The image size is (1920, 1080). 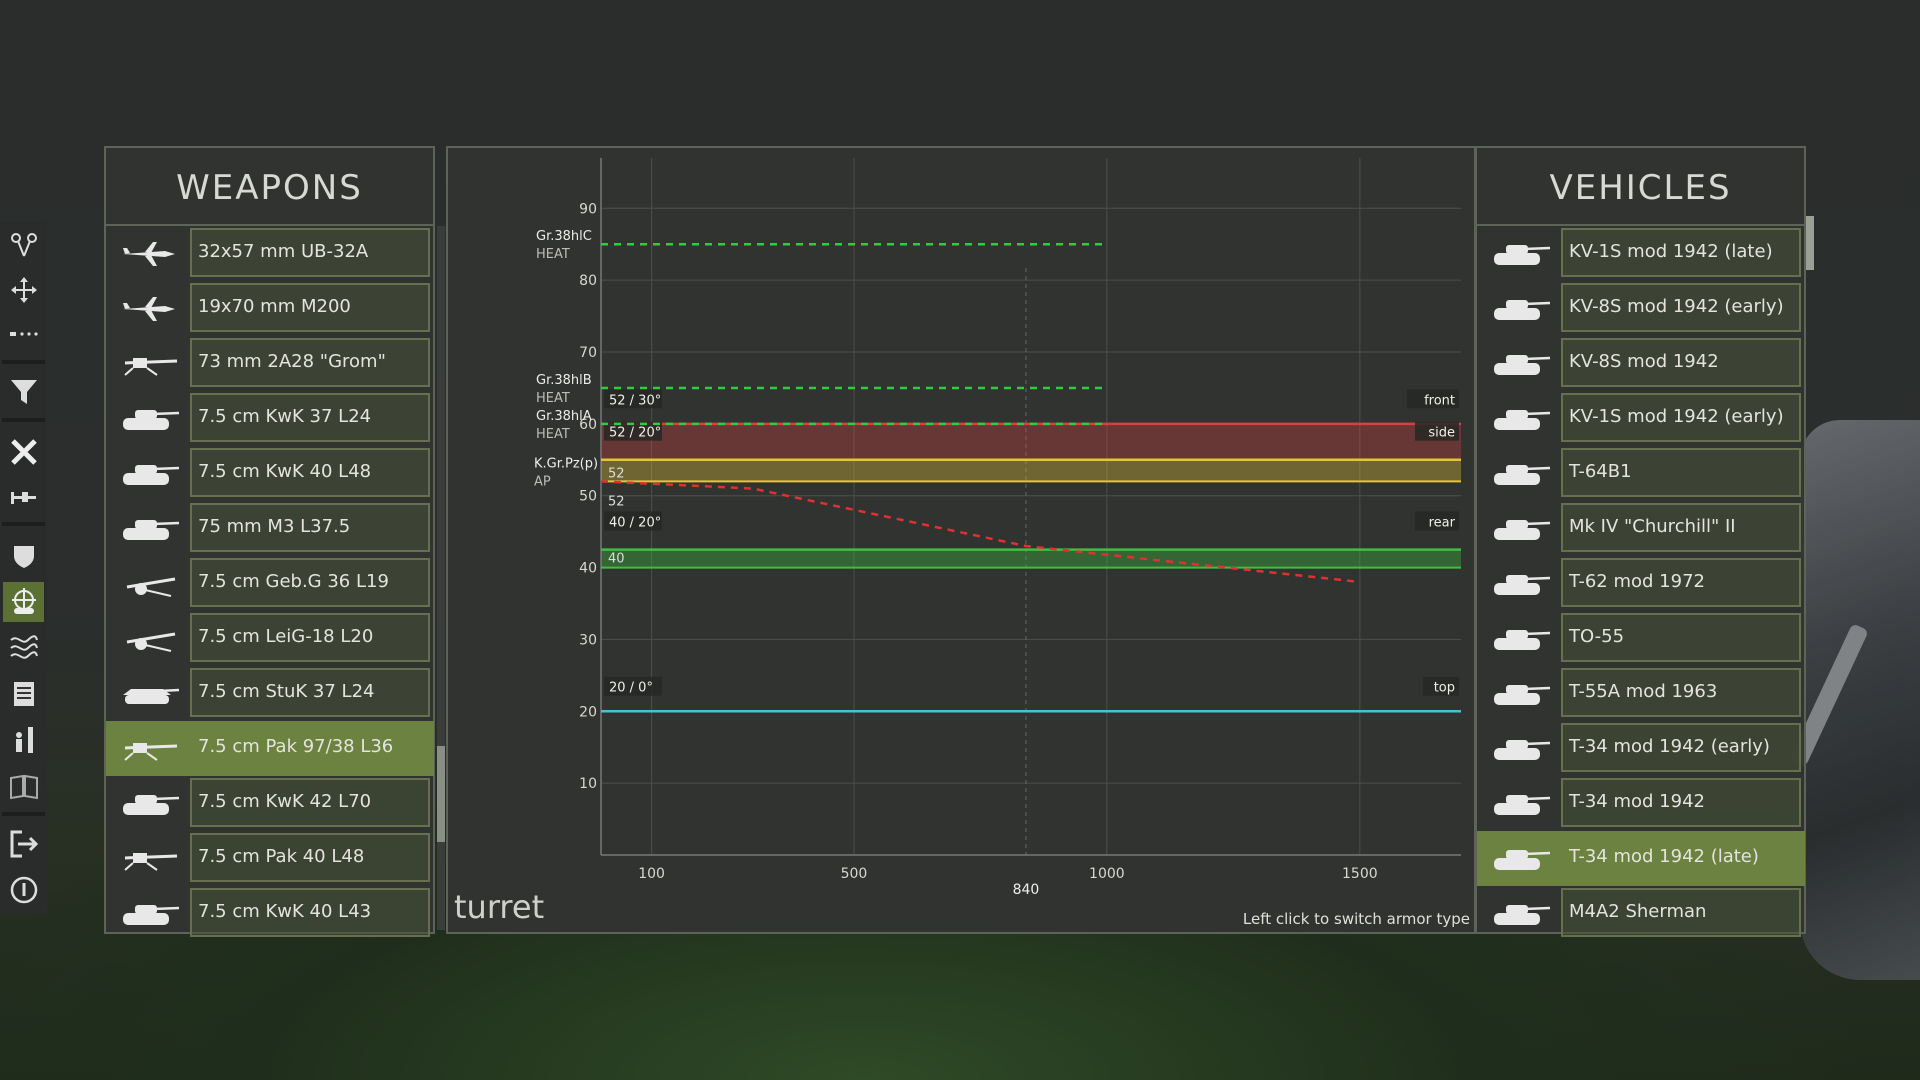 What do you see at coordinates (269, 188) in the screenshot?
I see `weapons-title: WEAPONS` at bounding box center [269, 188].